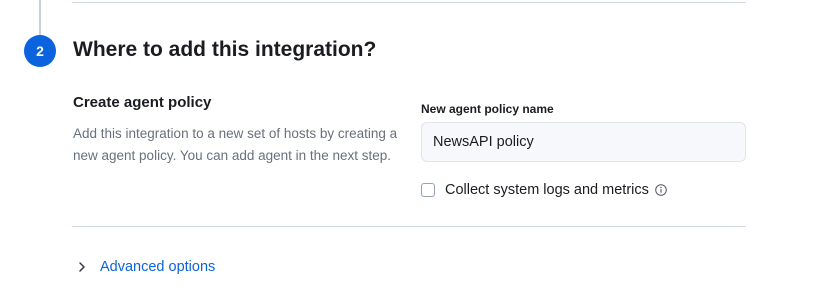 The height and width of the screenshot is (294, 838). I want to click on collect-system-checkbox, so click(428, 190).